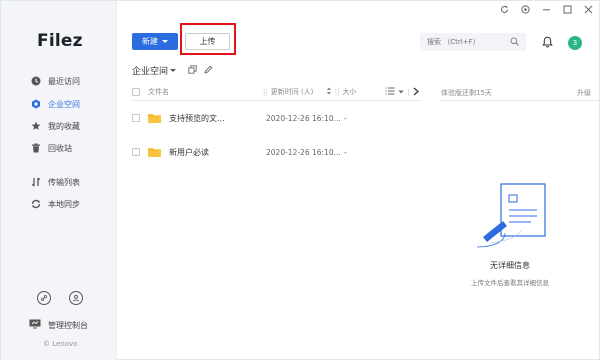 The image size is (600, 360). I want to click on app-logo: Filez, so click(60, 41).